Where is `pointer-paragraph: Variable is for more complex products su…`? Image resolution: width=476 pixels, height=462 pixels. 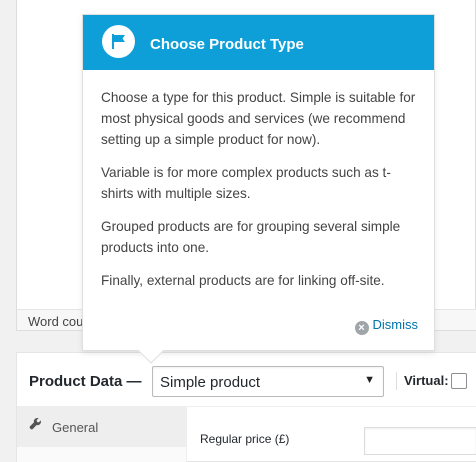
pointer-paragraph: Variable is for more complex products su… is located at coordinates (246, 183).